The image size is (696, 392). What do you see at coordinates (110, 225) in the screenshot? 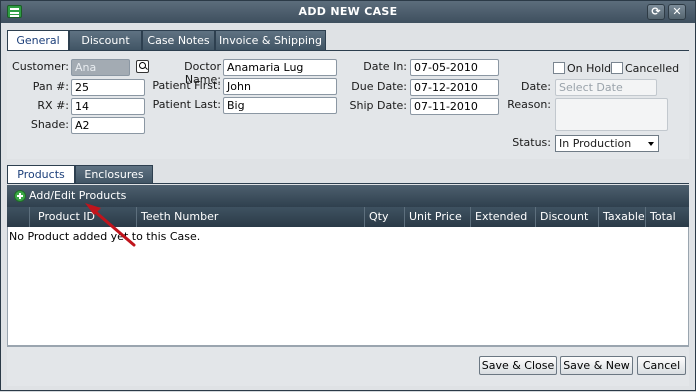
I see `annotation-arrow` at bounding box center [110, 225].